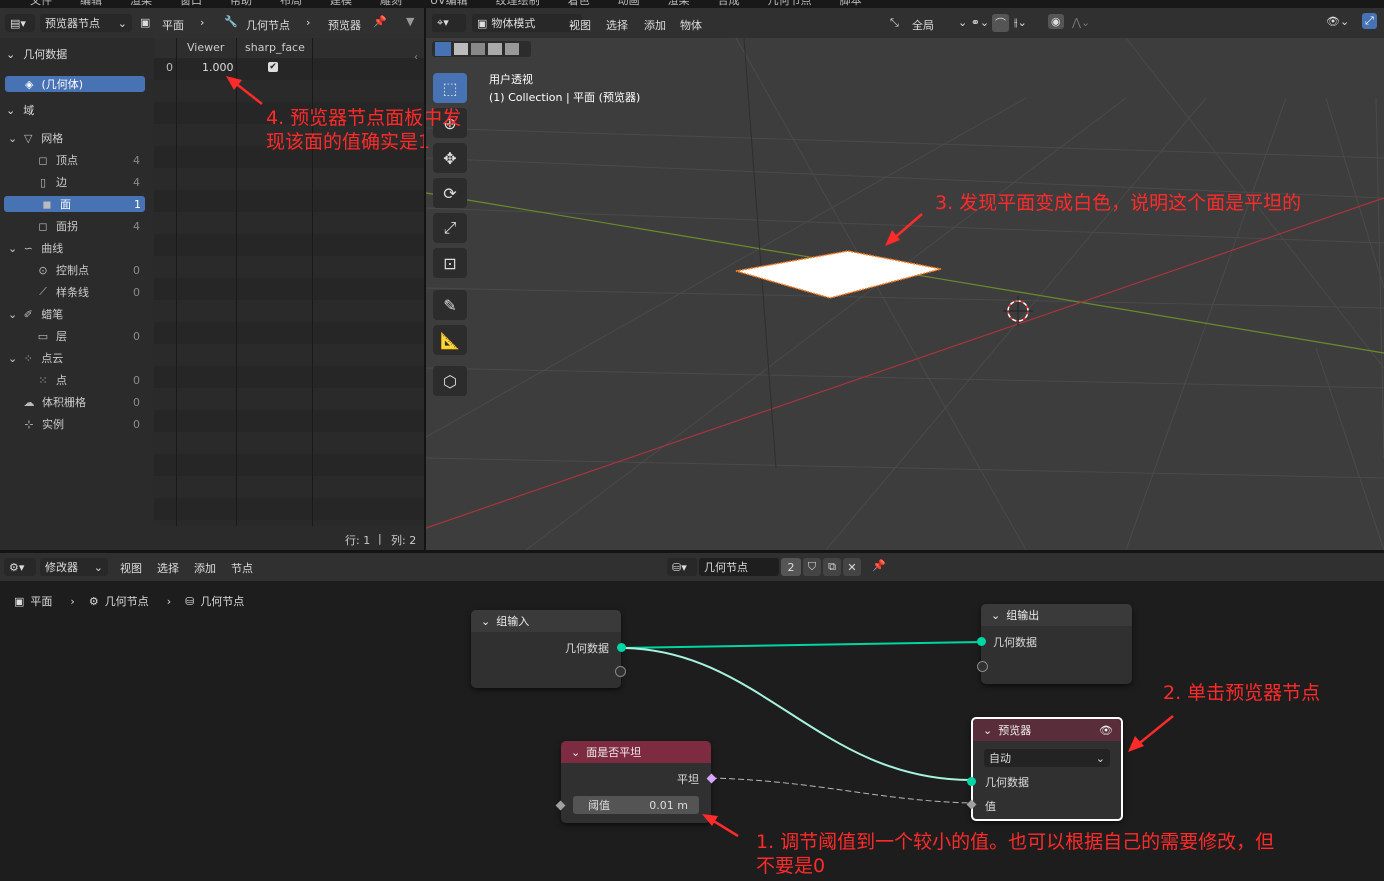 This screenshot has width=1384, height=881. Describe the element at coordinates (791, 567) in the screenshot. I see `nodegroup-users-count: 2` at that location.